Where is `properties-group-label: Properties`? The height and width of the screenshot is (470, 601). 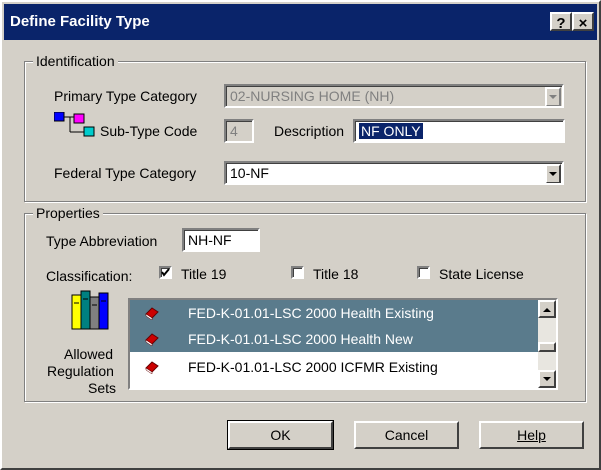
properties-group-label: Properties is located at coordinates (68, 213).